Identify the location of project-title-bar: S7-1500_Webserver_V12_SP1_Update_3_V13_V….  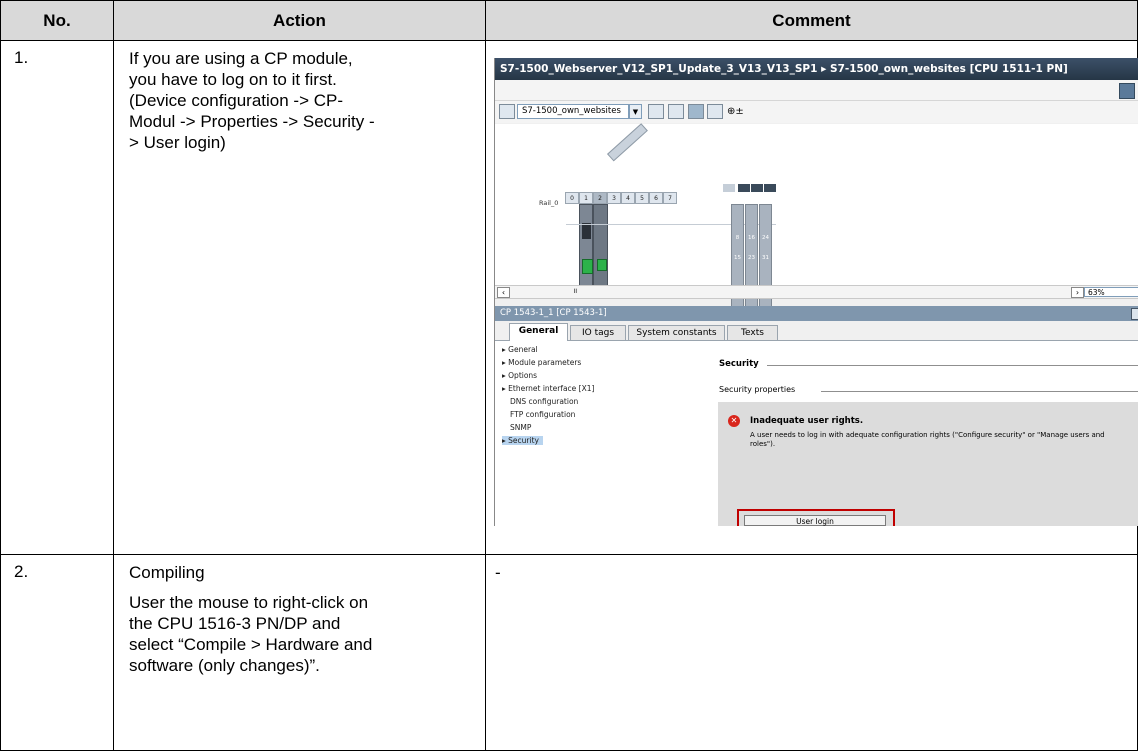
(816, 69).